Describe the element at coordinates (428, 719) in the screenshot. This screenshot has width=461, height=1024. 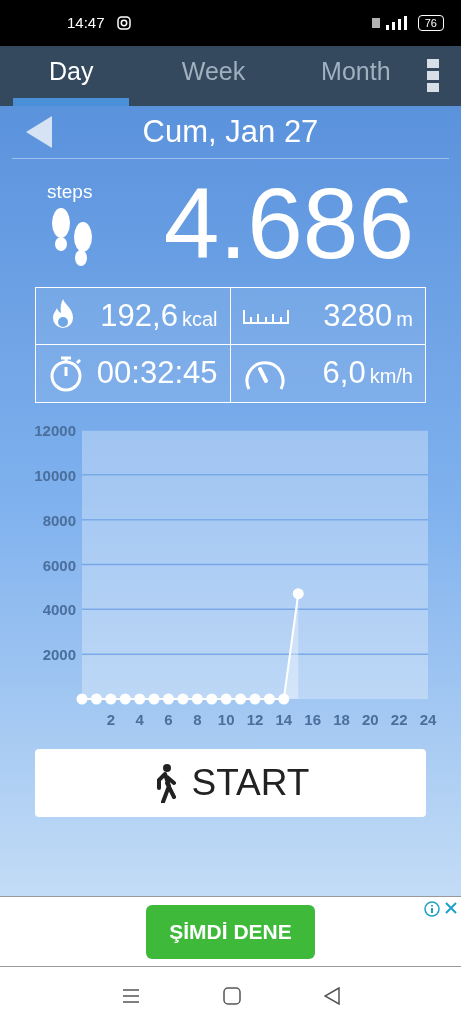
I see `x-tick-label: 24` at that location.